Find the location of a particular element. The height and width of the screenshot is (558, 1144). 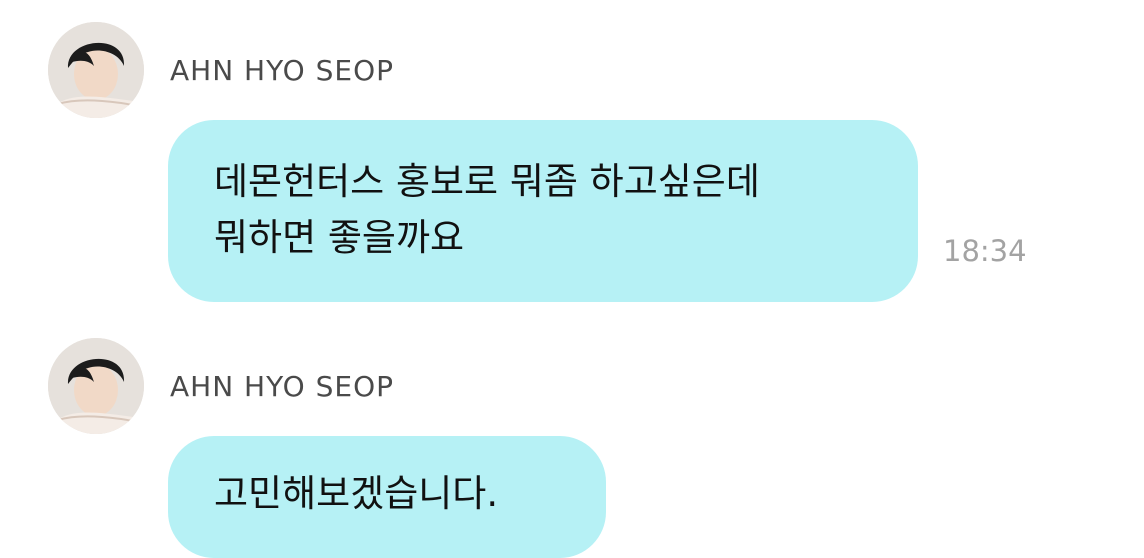

sender-name: AHN HYO SEOP is located at coordinates (282, 386).